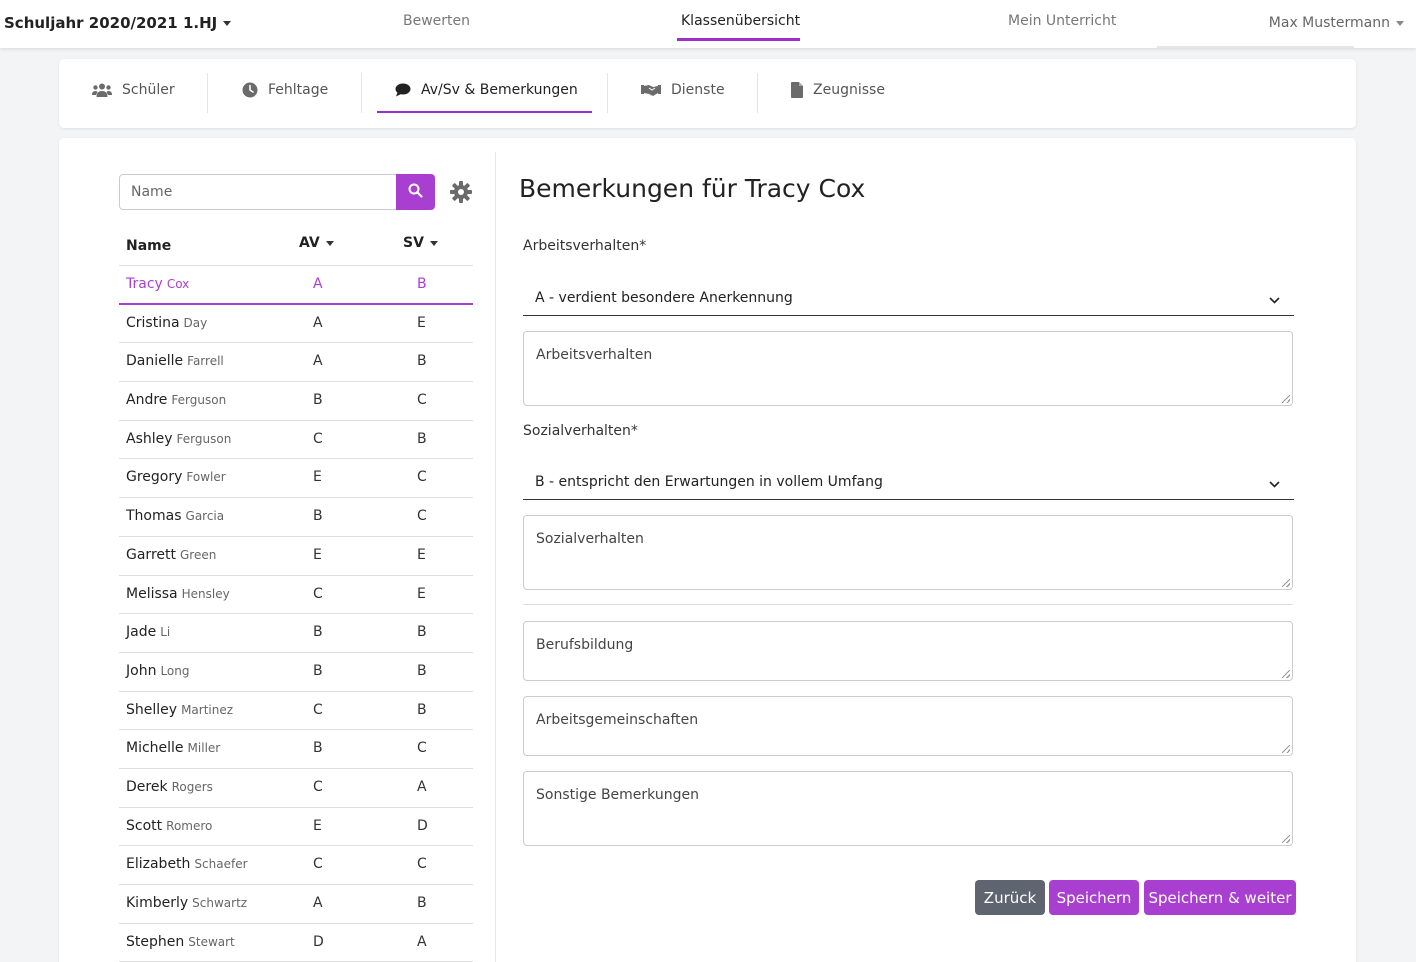 Image resolution: width=1416 pixels, height=962 pixels. What do you see at coordinates (296, 363) in the screenshot?
I see `table-row: Danielle Farrell A B` at bounding box center [296, 363].